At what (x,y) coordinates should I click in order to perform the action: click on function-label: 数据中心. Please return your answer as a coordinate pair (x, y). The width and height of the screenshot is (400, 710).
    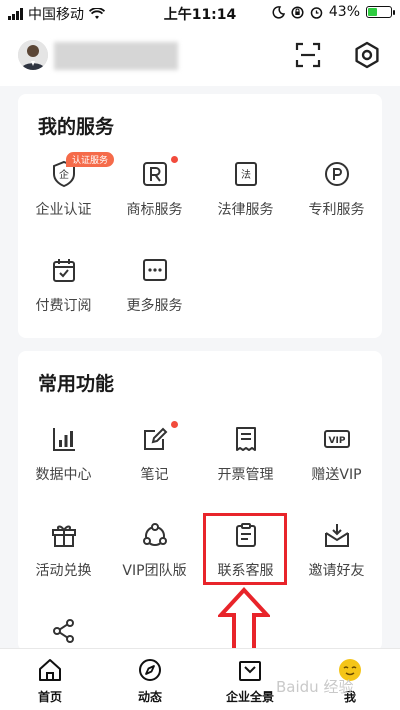
    Looking at the image, I should click on (63, 475).